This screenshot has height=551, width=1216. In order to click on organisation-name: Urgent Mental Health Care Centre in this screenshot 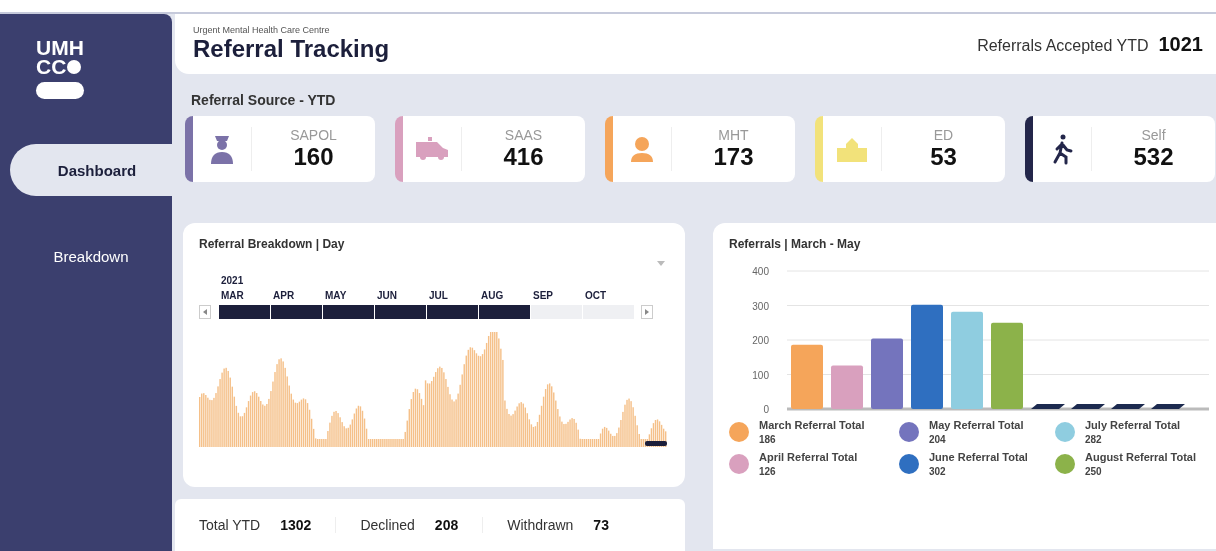, I will do `click(262, 30)`.